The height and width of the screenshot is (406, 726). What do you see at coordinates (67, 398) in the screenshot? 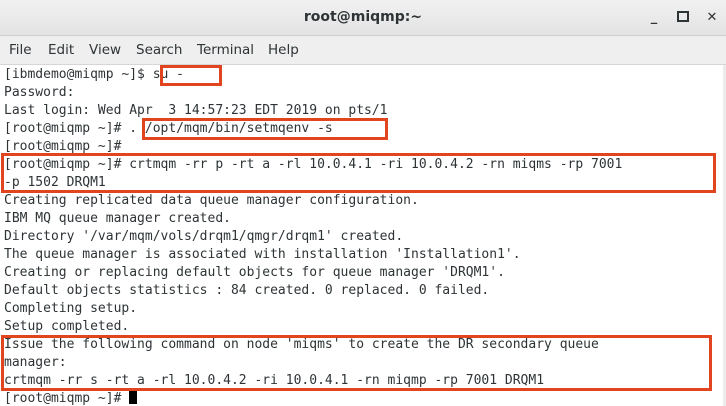
I see `terminal-prompt: [root@miqmp ~]#` at bounding box center [67, 398].